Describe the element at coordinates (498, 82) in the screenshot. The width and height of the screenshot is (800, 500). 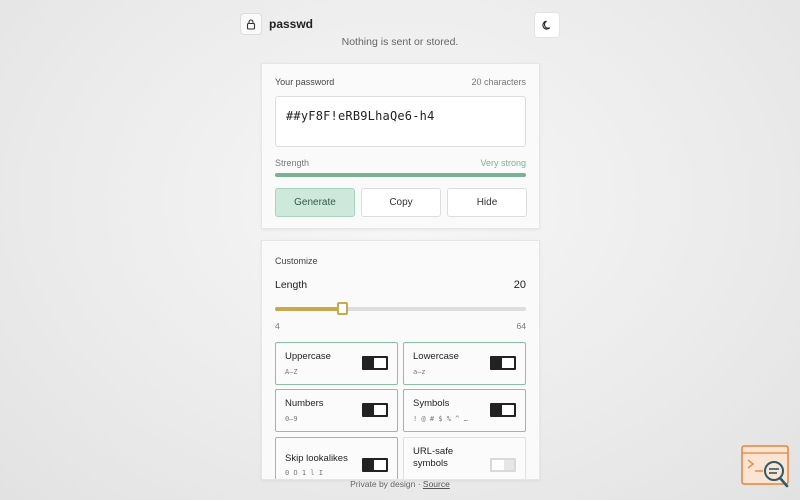
I see `char-count: 20 characters` at that location.